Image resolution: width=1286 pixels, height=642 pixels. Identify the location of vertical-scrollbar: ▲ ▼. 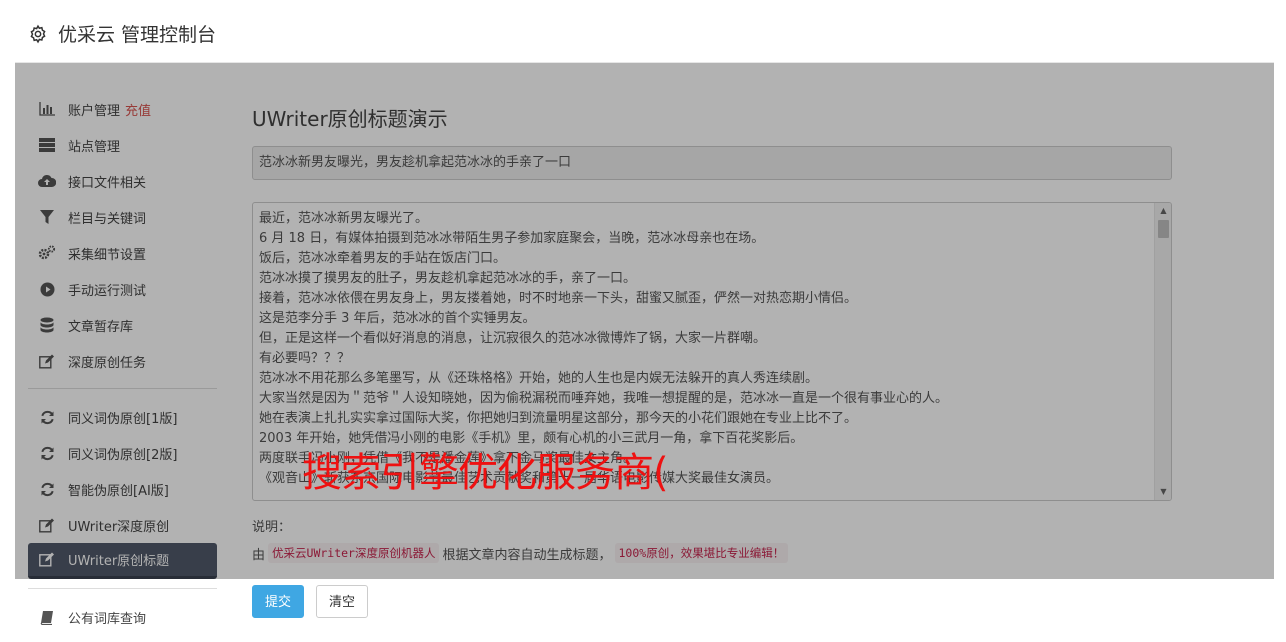
(1162, 351).